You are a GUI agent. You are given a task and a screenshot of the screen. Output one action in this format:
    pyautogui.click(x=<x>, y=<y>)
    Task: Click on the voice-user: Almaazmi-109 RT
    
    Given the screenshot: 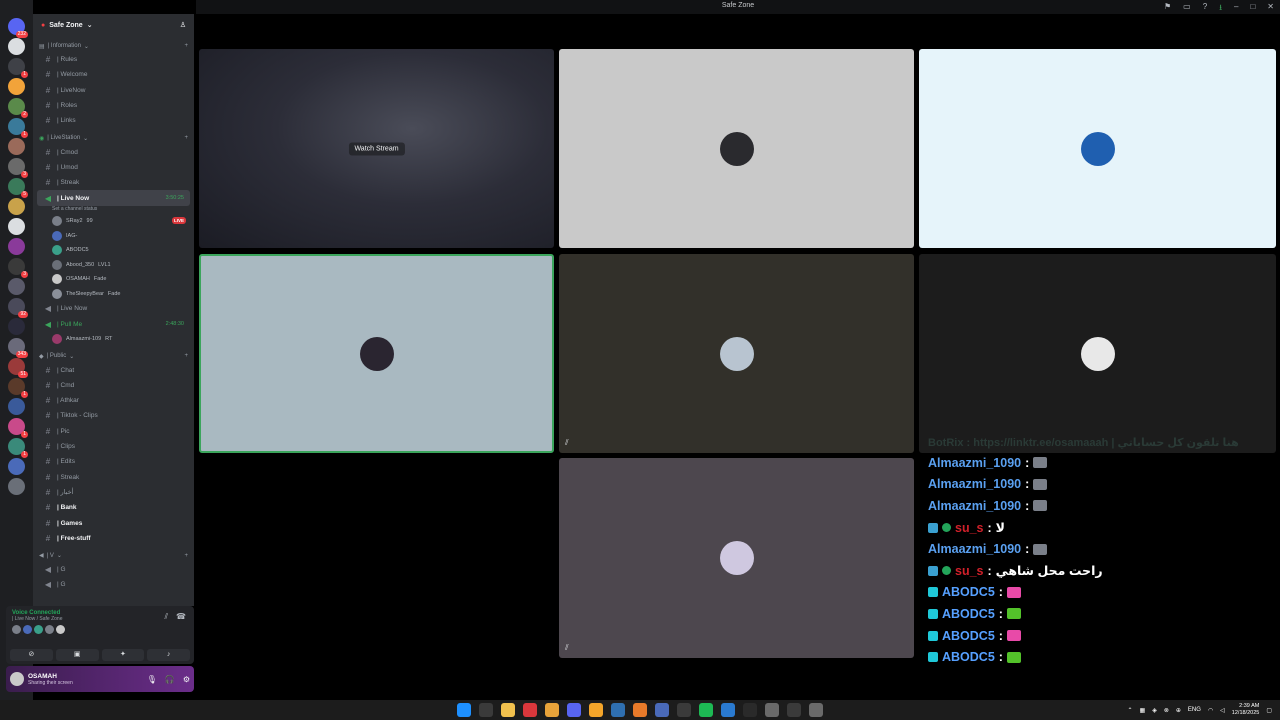 What is the action you would take?
    pyautogui.click(x=113, y=339)
    